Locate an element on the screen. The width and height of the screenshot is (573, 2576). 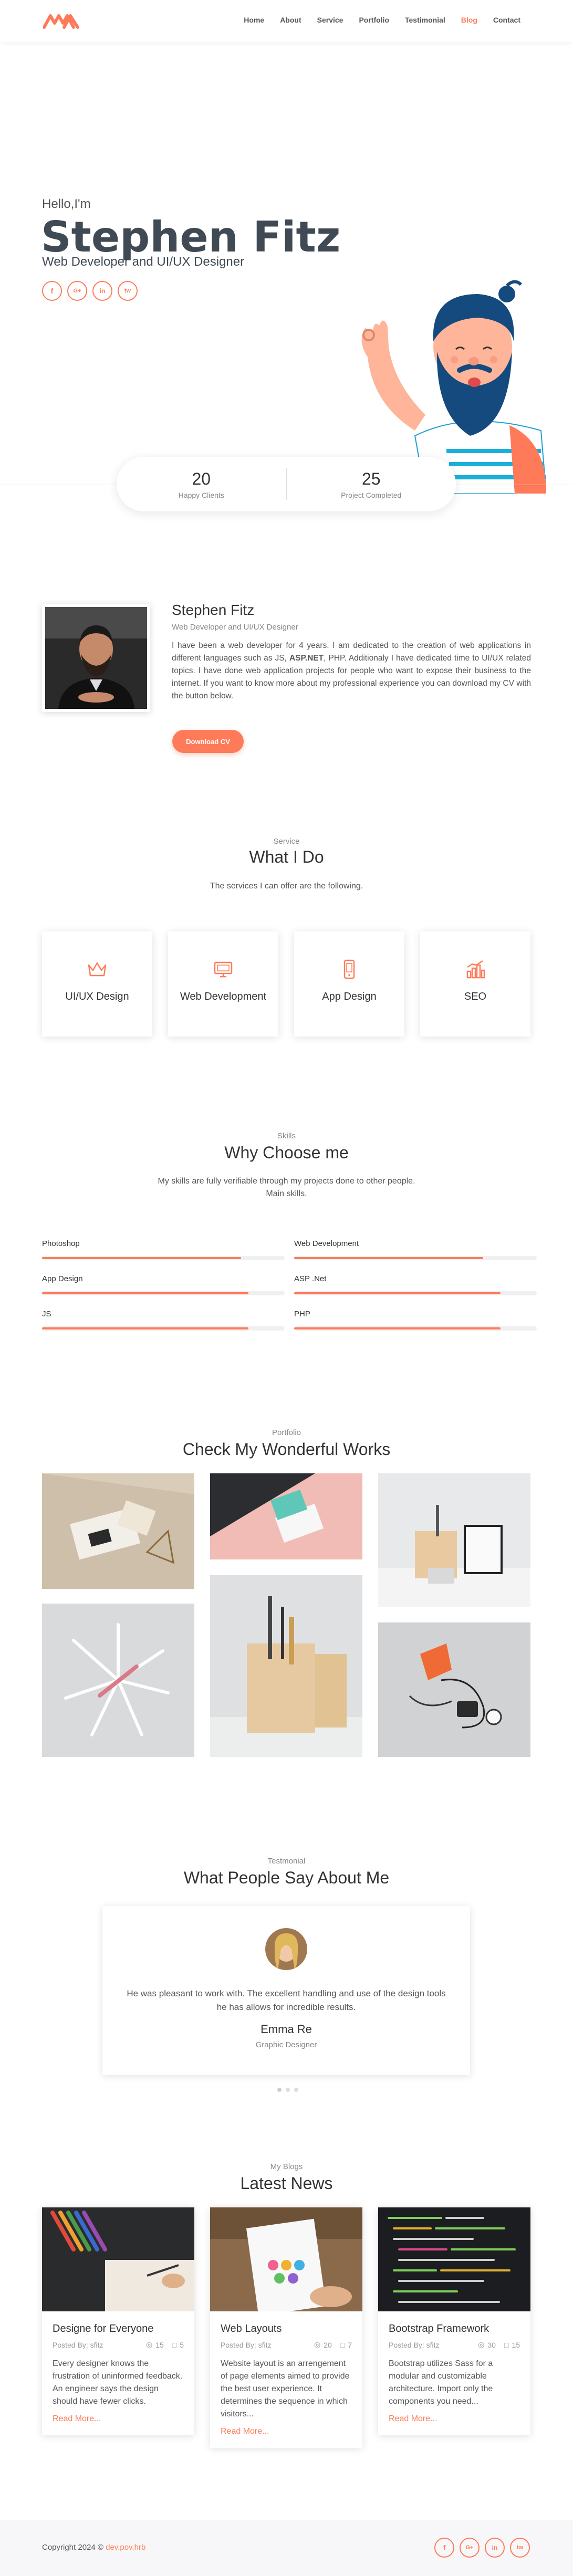
portfolio-title: Check My Wonderful Works is located at coordinates (286, 1450).